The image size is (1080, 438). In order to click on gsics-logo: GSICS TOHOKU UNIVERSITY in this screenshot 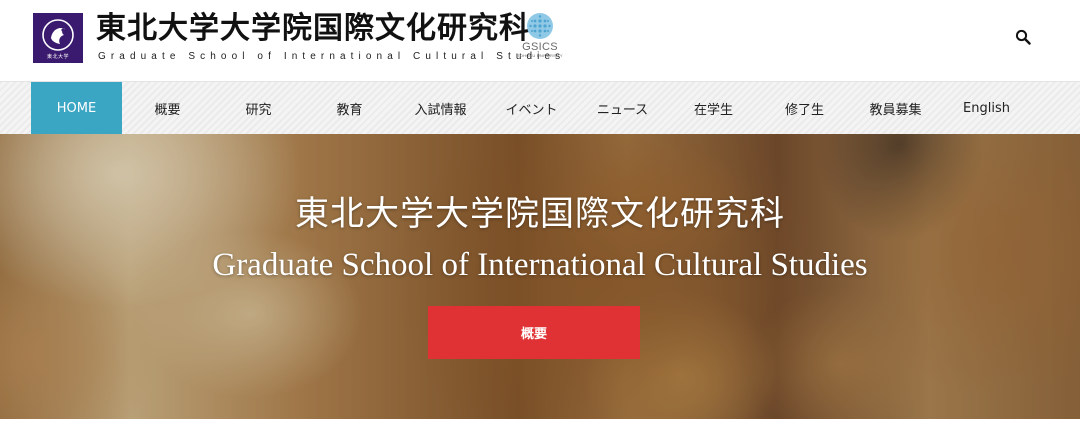, I will do `click(540, 38)`.